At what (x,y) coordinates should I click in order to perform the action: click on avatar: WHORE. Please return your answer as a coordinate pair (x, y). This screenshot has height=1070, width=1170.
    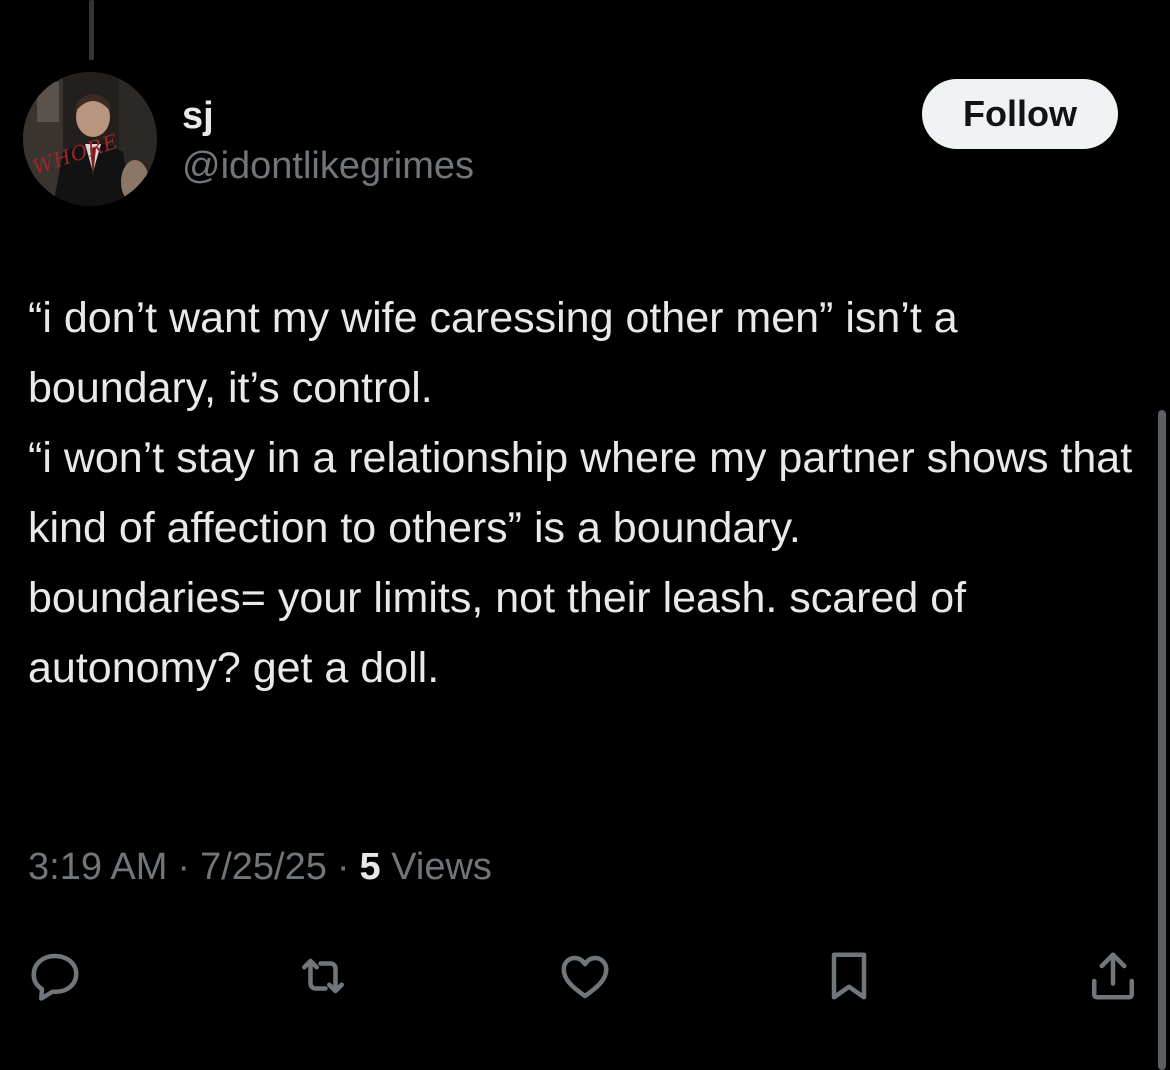
    Looking at the image, I should click on (90, 139).